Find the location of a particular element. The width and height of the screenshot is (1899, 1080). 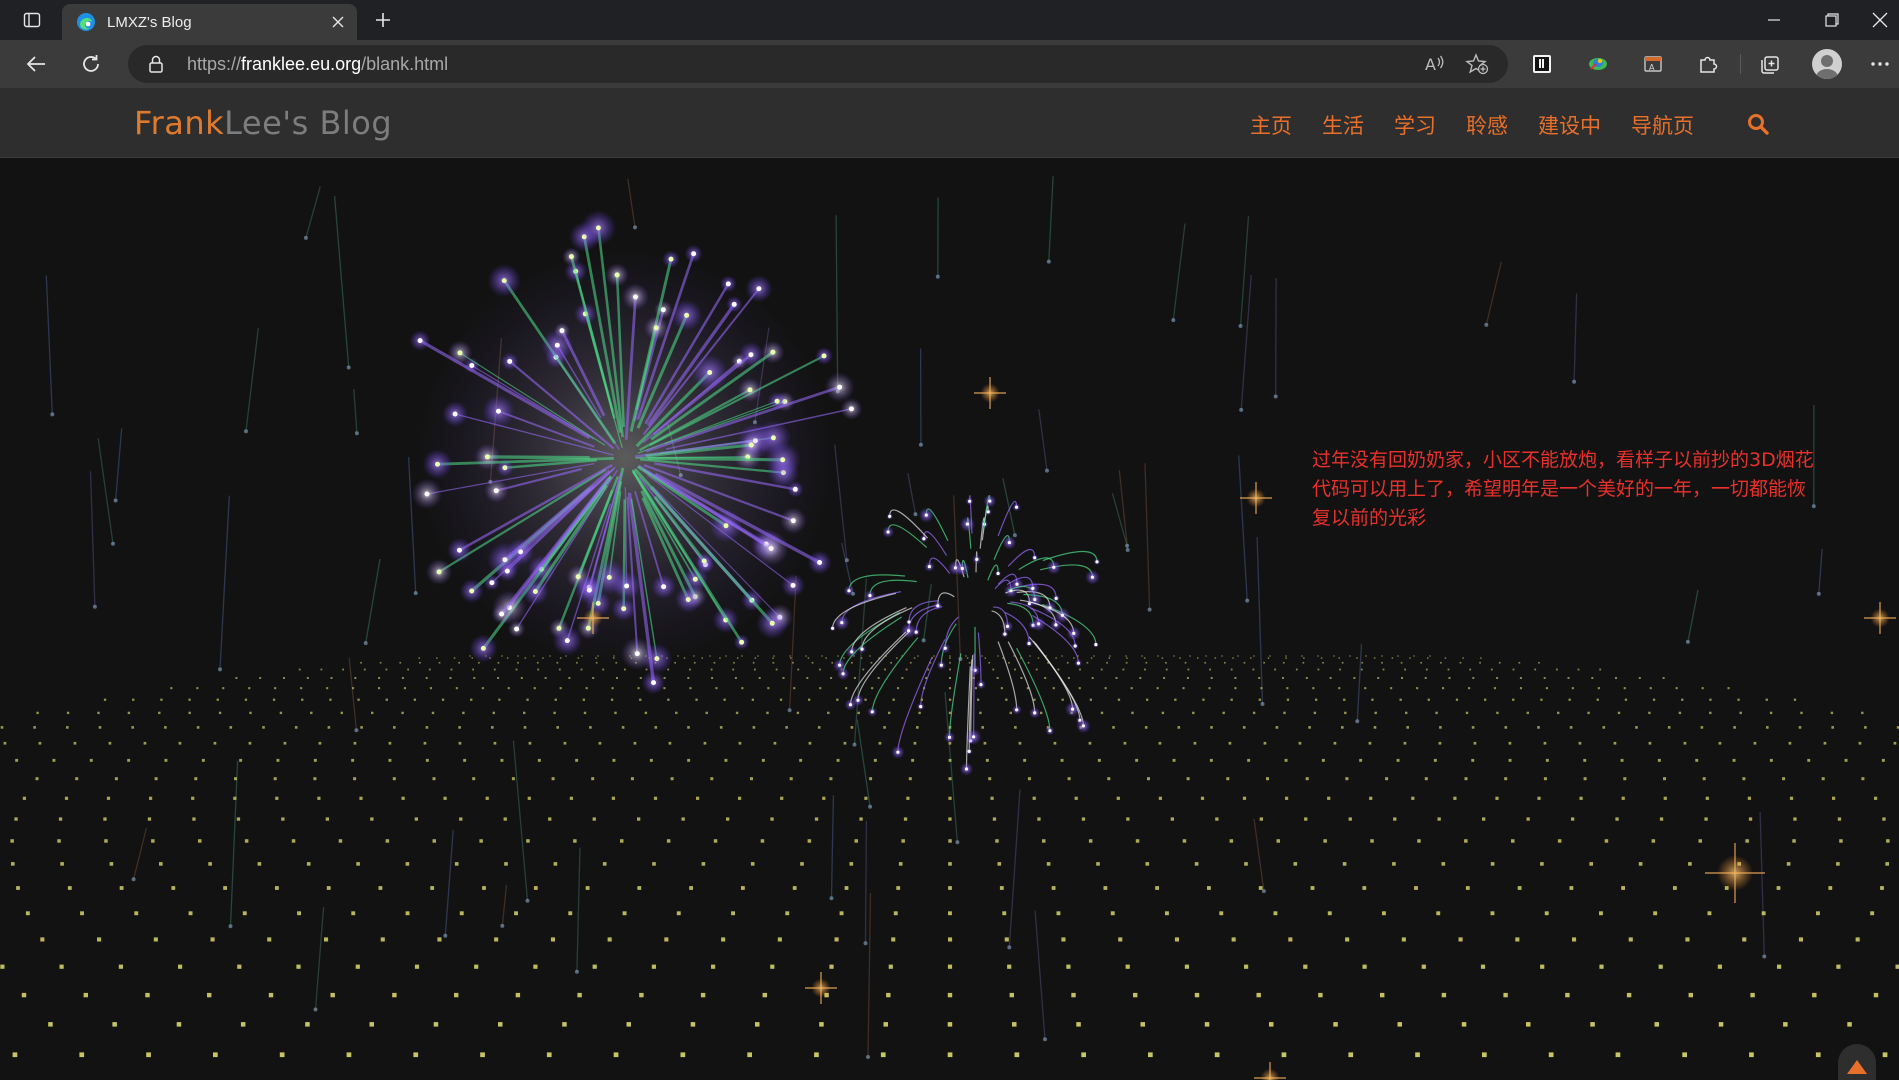

nav-item-listen: 聆感 is located at coordinates (1487, 125).